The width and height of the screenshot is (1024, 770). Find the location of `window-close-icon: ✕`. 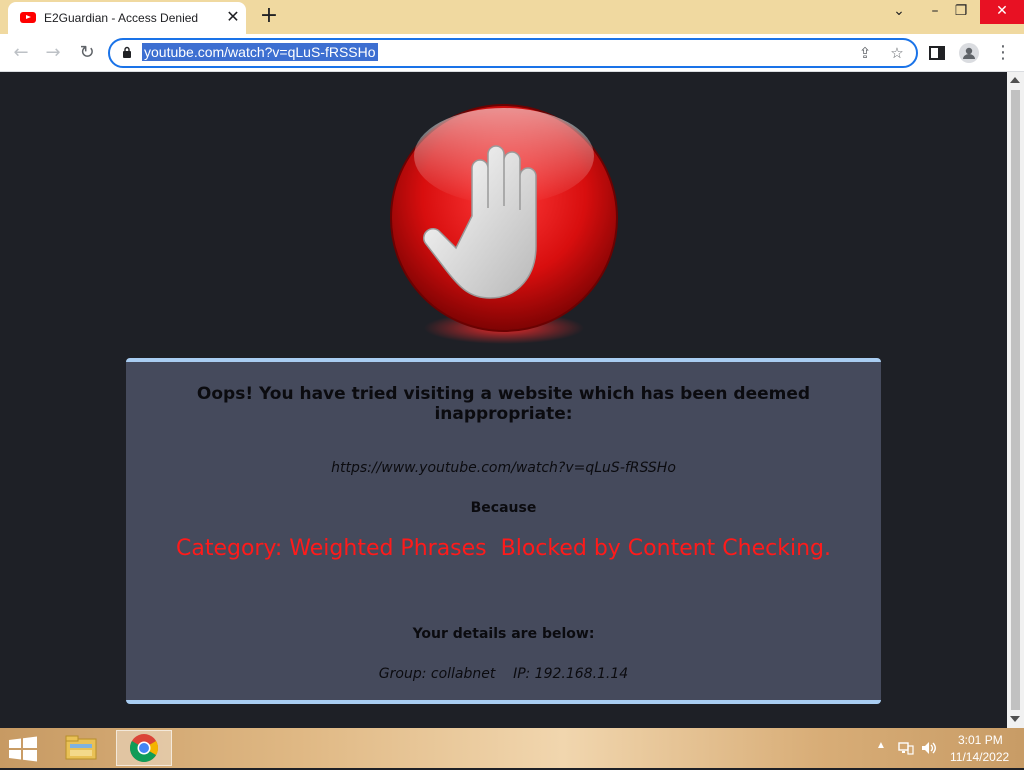

window-close-icon: ✕ is located at coordinates (1002, 12).